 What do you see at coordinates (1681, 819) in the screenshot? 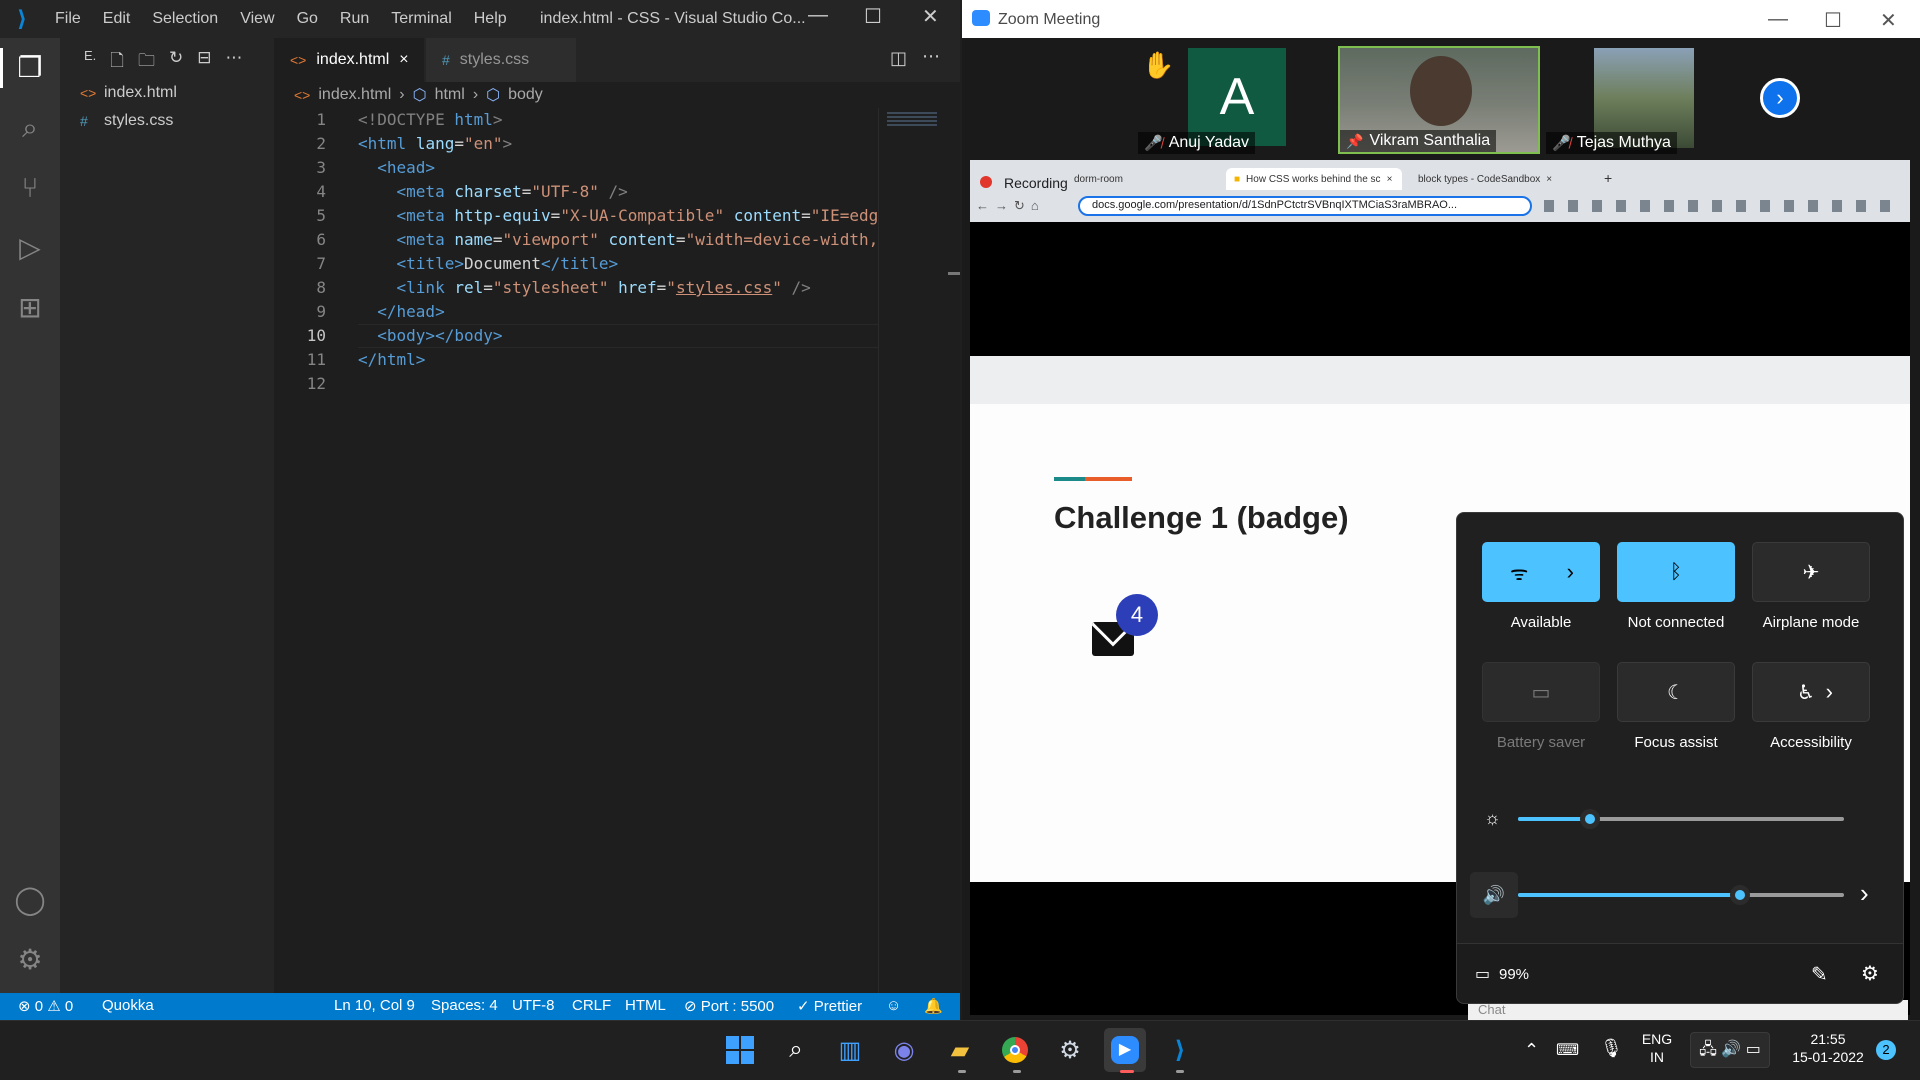
I see `brightness-slider` at bounding box center [1681, 819].